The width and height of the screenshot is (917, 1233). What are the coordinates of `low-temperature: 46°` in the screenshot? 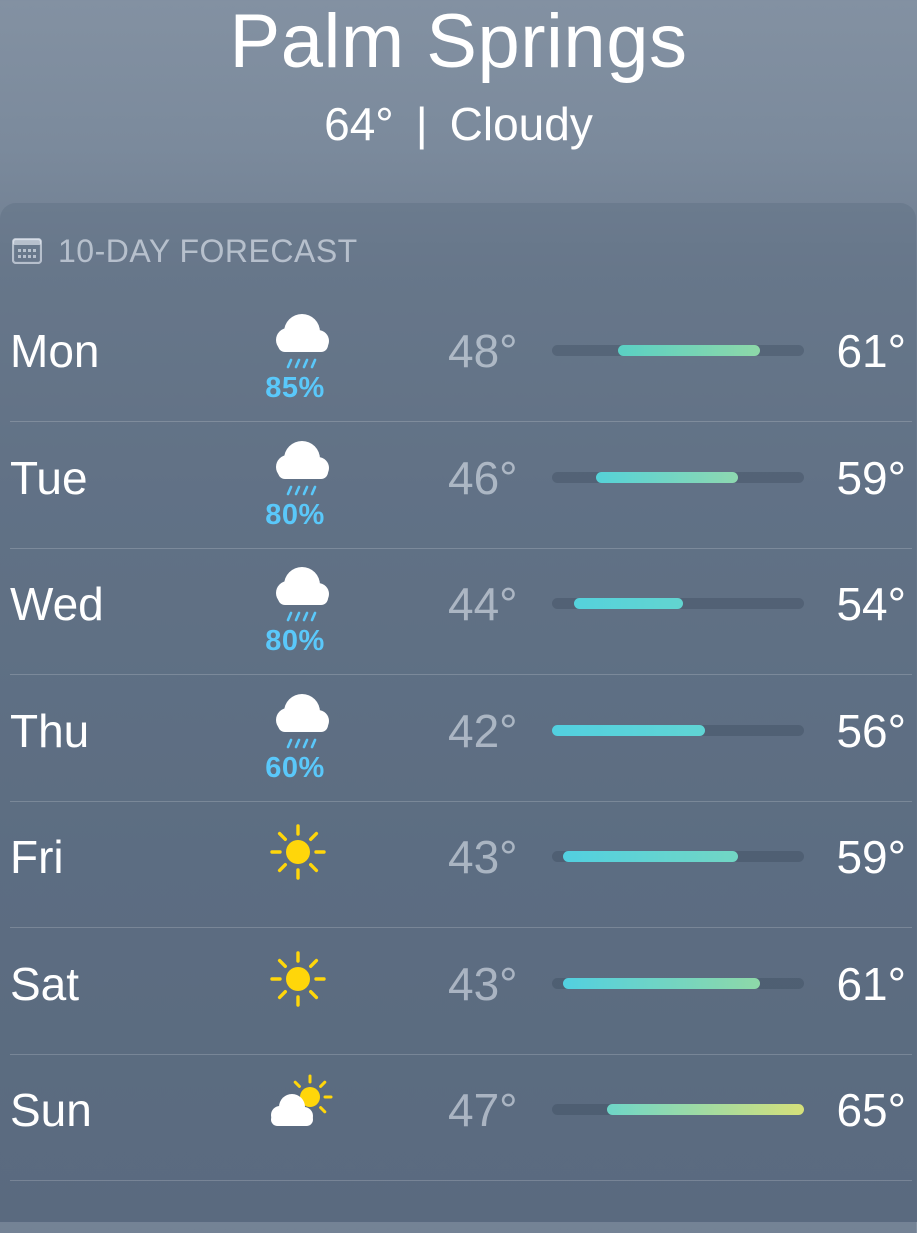 It's located at (483, 477).